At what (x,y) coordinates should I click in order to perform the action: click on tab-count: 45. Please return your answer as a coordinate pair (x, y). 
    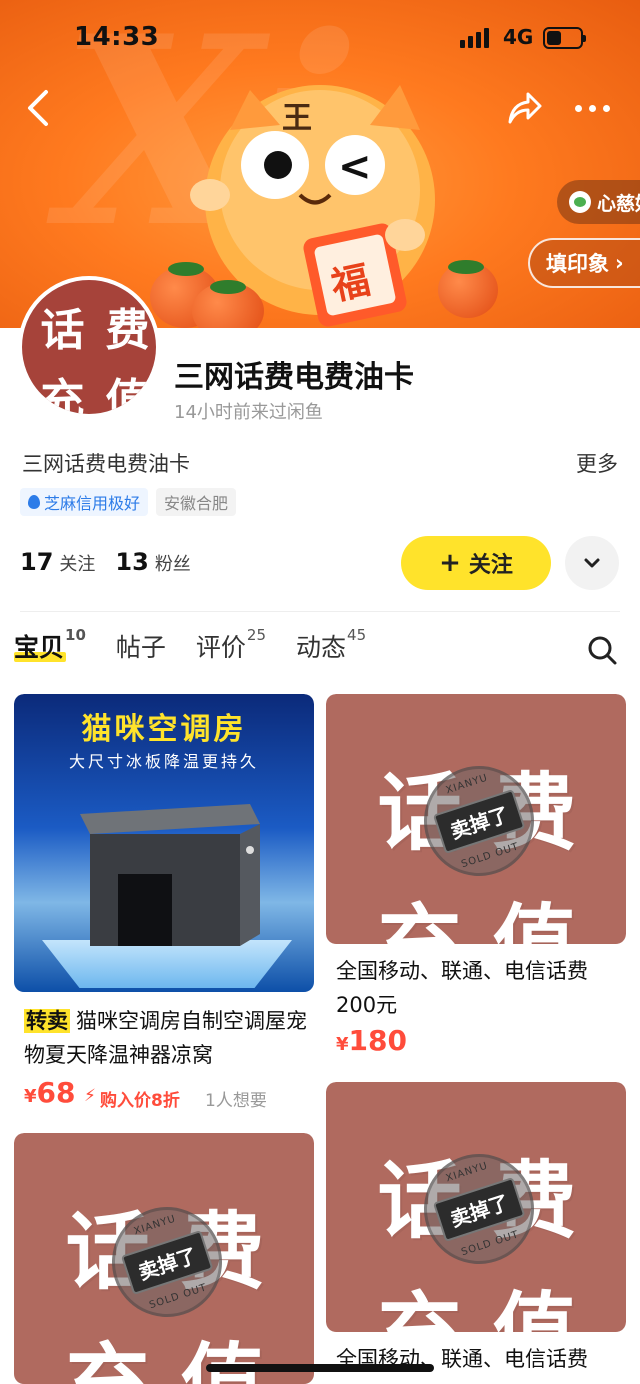
    Looking at the image, I should click on (357, 635).